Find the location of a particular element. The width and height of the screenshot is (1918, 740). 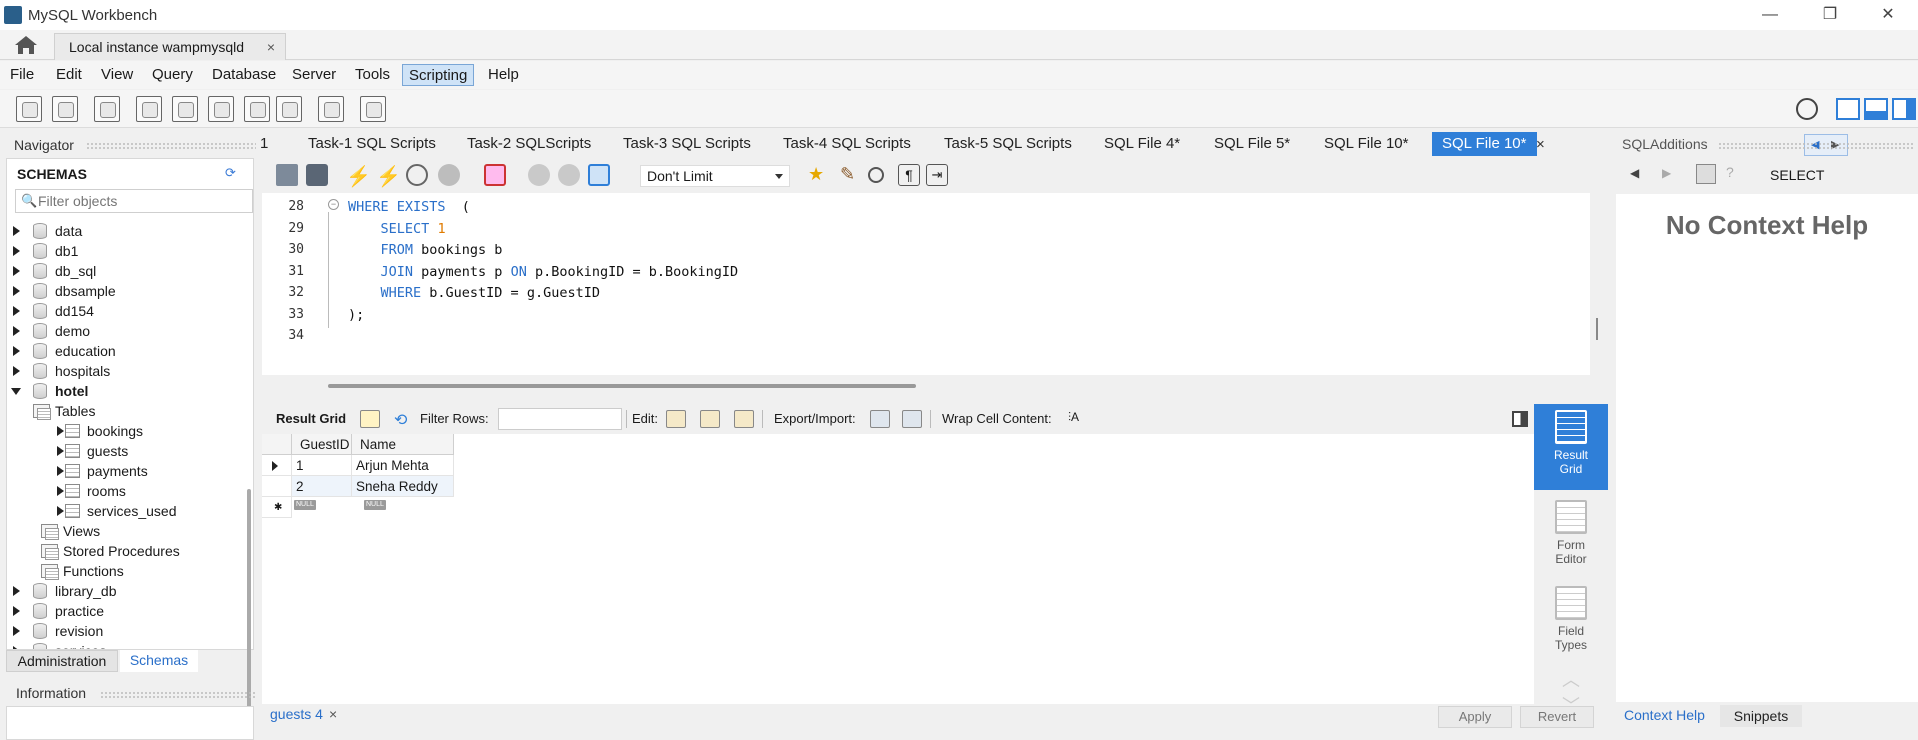

find-icon is located at coordinates (876, 175).